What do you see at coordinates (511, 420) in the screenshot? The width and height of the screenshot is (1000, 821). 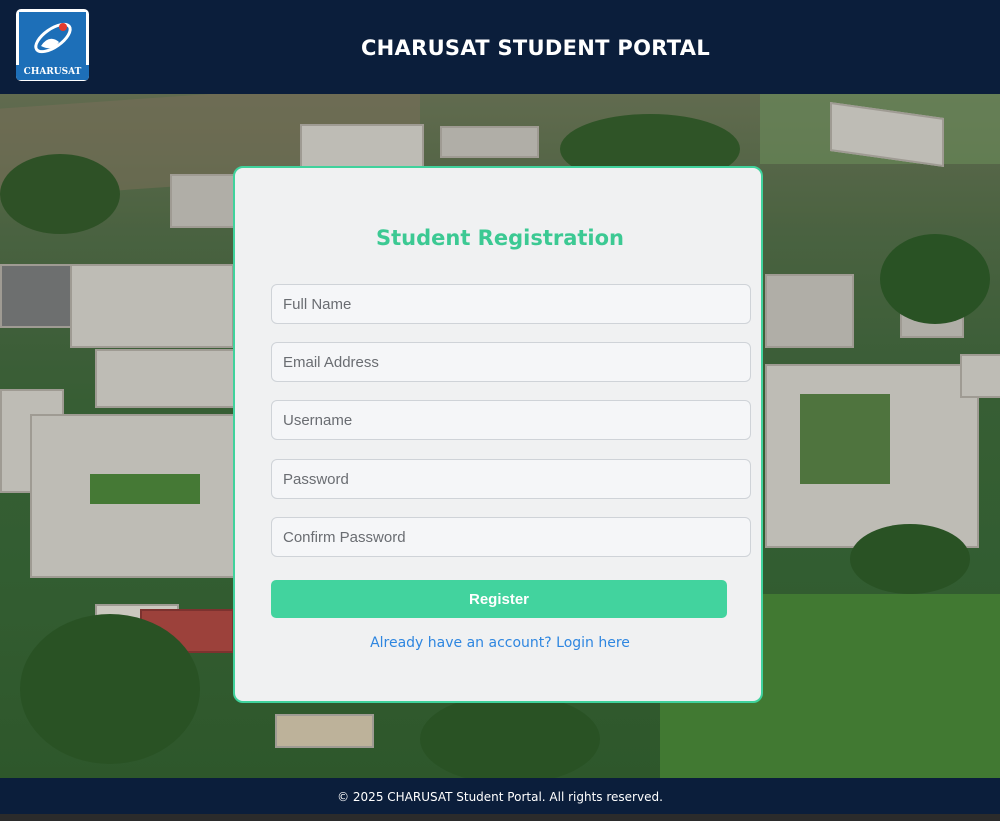 I see `username-input` at bounding box center [511, 420].